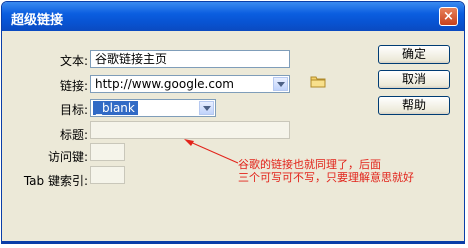 Image resolution: width=468 pixels, height=248 pixels. What do you see at coordinates (73, 110) in the screenshot?
I see `target-label: 目标:` at bounding box center [73, 110].